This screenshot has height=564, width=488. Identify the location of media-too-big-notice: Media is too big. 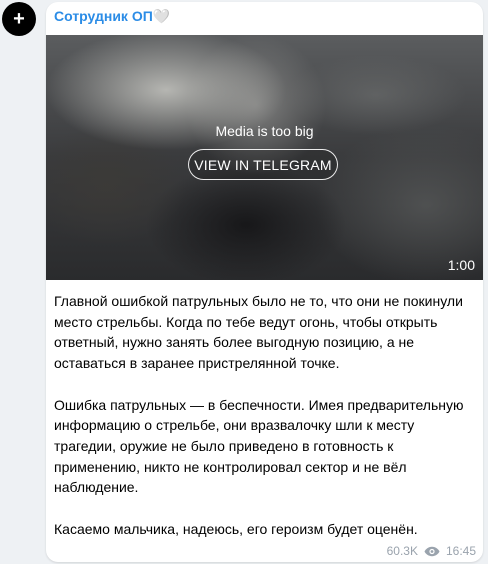
(264, 131).